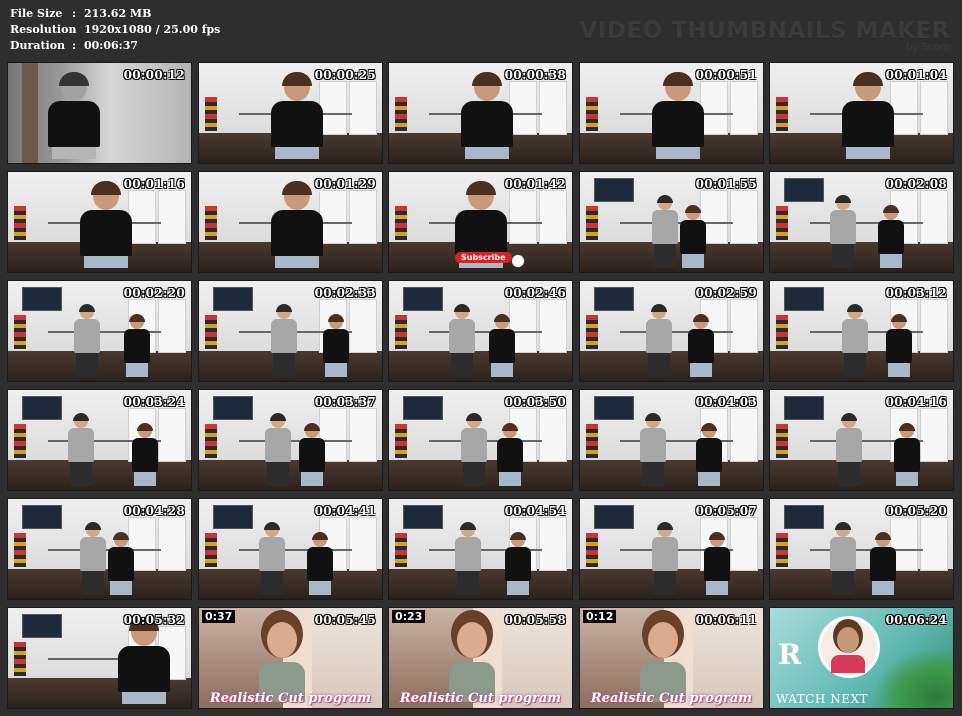 The height and width of the screenshot is (716, 962). Describe the element at coordinates (861, 113) in the screenshot. I see `video-thumbnail: 00:01:04` at that location.